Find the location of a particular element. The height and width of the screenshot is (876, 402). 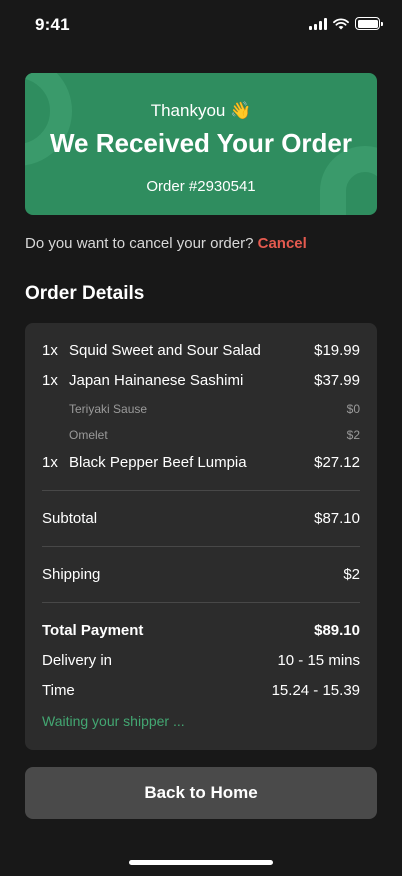

item-price: $37.99 is located at coordinates (337, 380).